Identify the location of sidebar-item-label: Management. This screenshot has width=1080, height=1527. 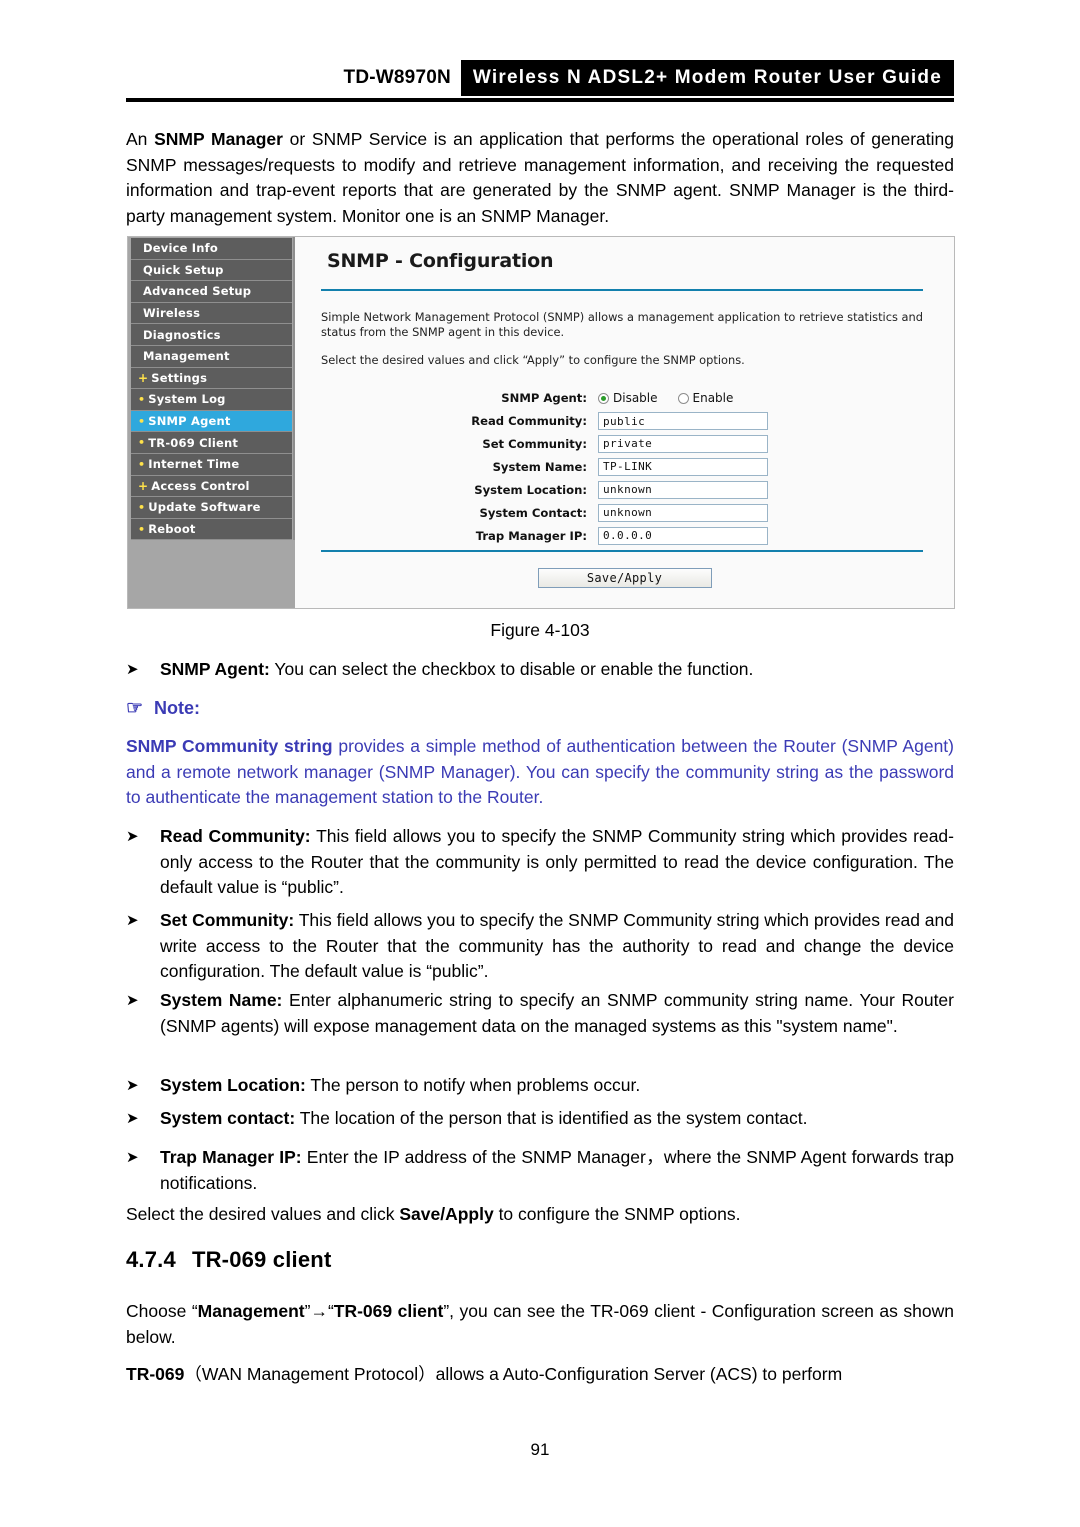
(186, 356).